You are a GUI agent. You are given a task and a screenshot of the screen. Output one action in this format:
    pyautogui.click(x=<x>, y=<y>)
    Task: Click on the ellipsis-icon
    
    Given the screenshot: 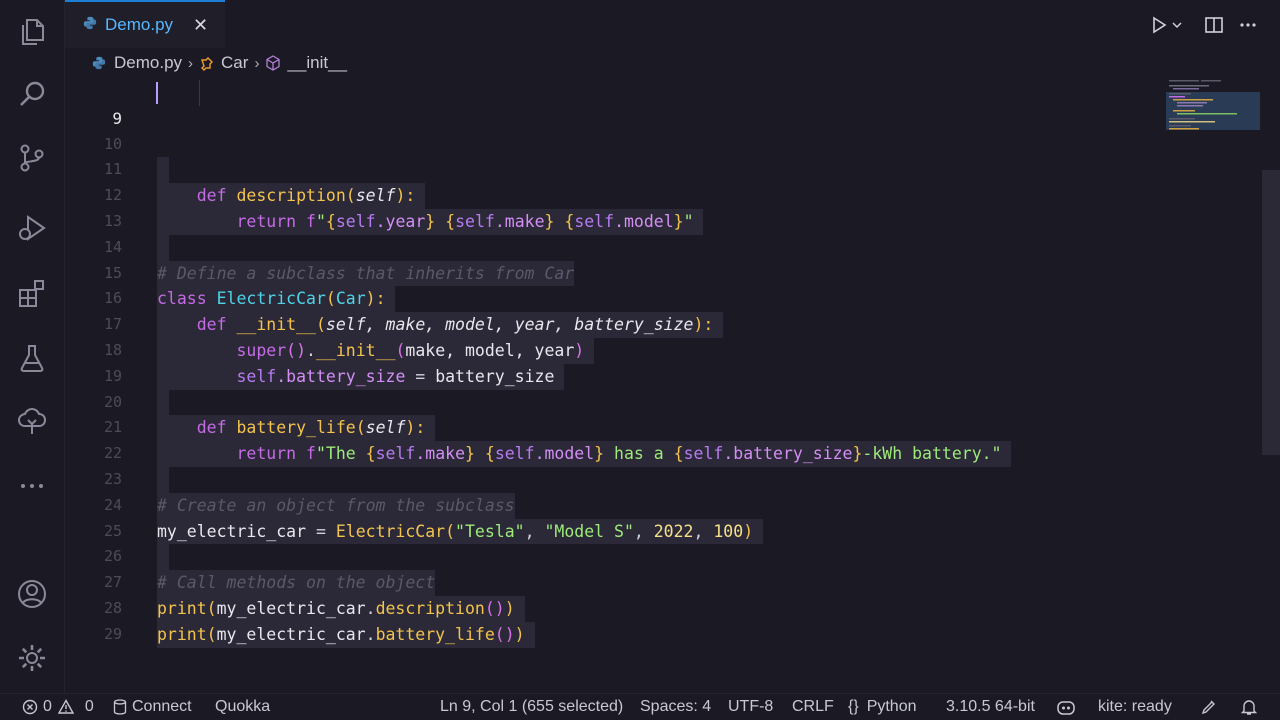 What is the action you would take?
    pyautogui.click(x=1248, y=25)
    